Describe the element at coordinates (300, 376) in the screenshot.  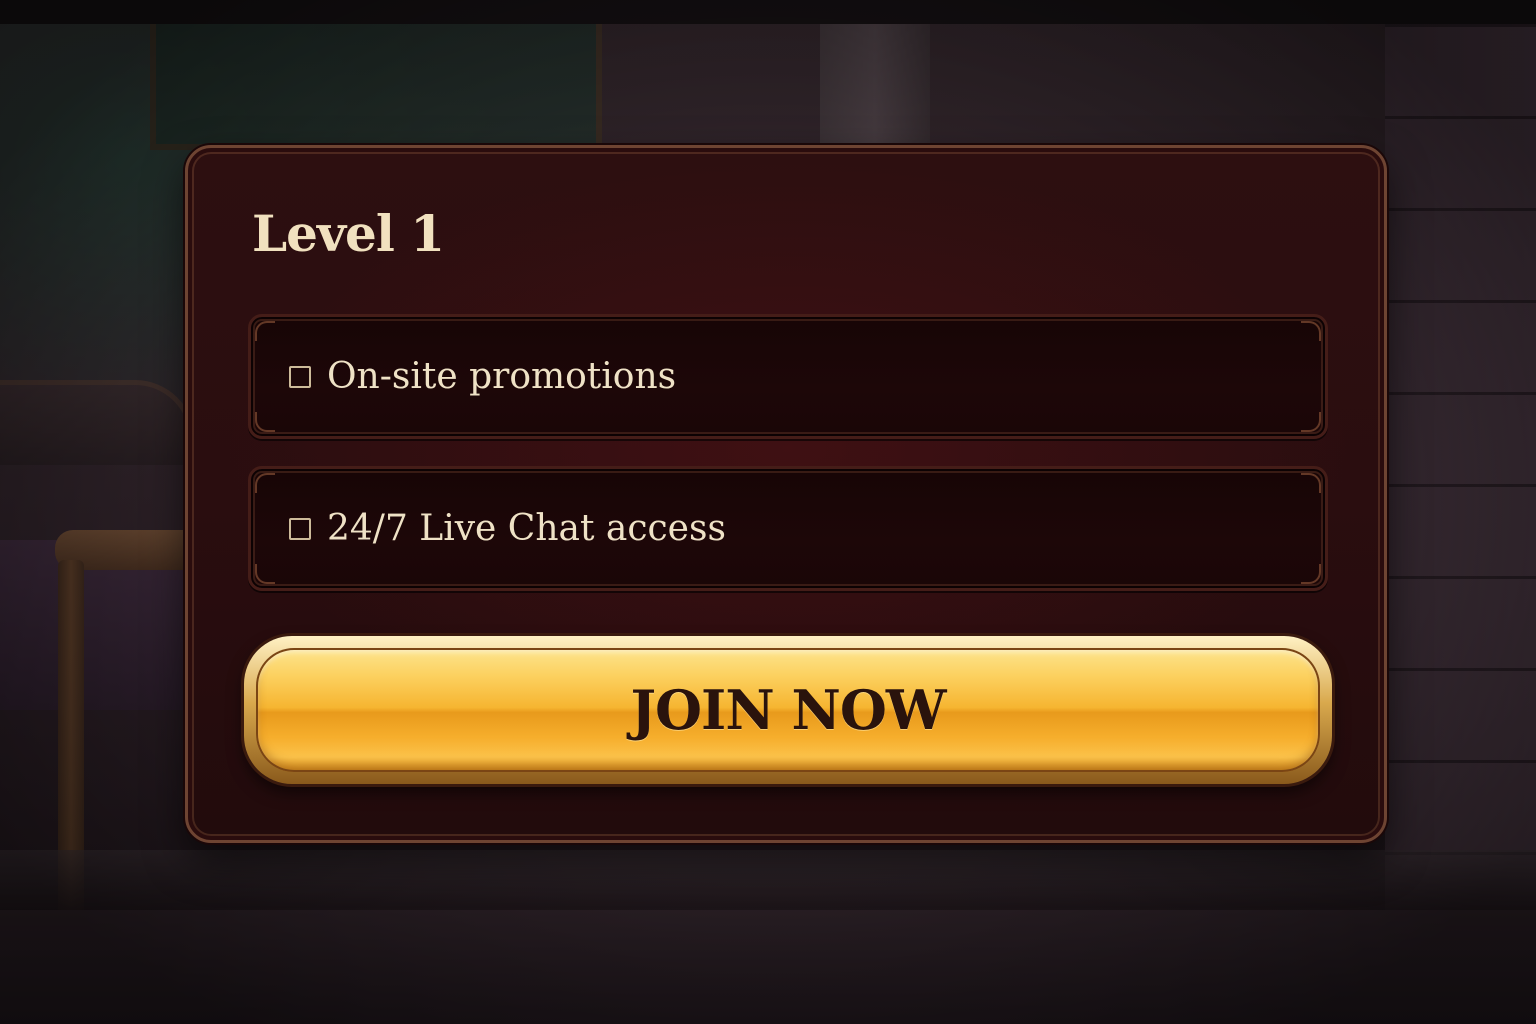
I see `checkbox-promotions` at that location.